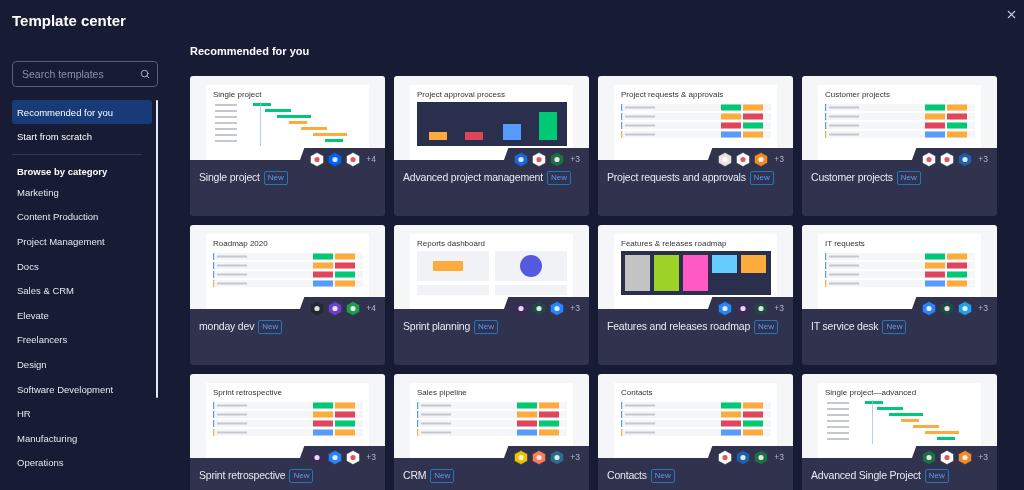 The image size is (1024, 490). I want to click on template-card: Project approval process Advanced project management New +3, so click(491, 146).